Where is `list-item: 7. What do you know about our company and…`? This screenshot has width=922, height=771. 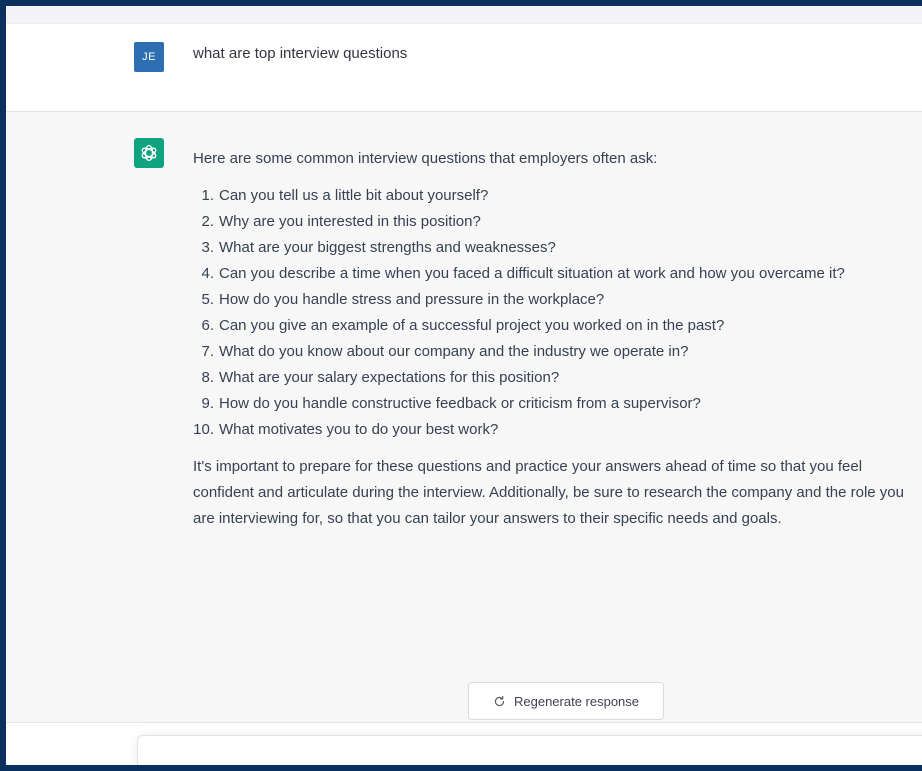 list-item: 7. What do you know about our company and… is located at coordinates (555, 352).